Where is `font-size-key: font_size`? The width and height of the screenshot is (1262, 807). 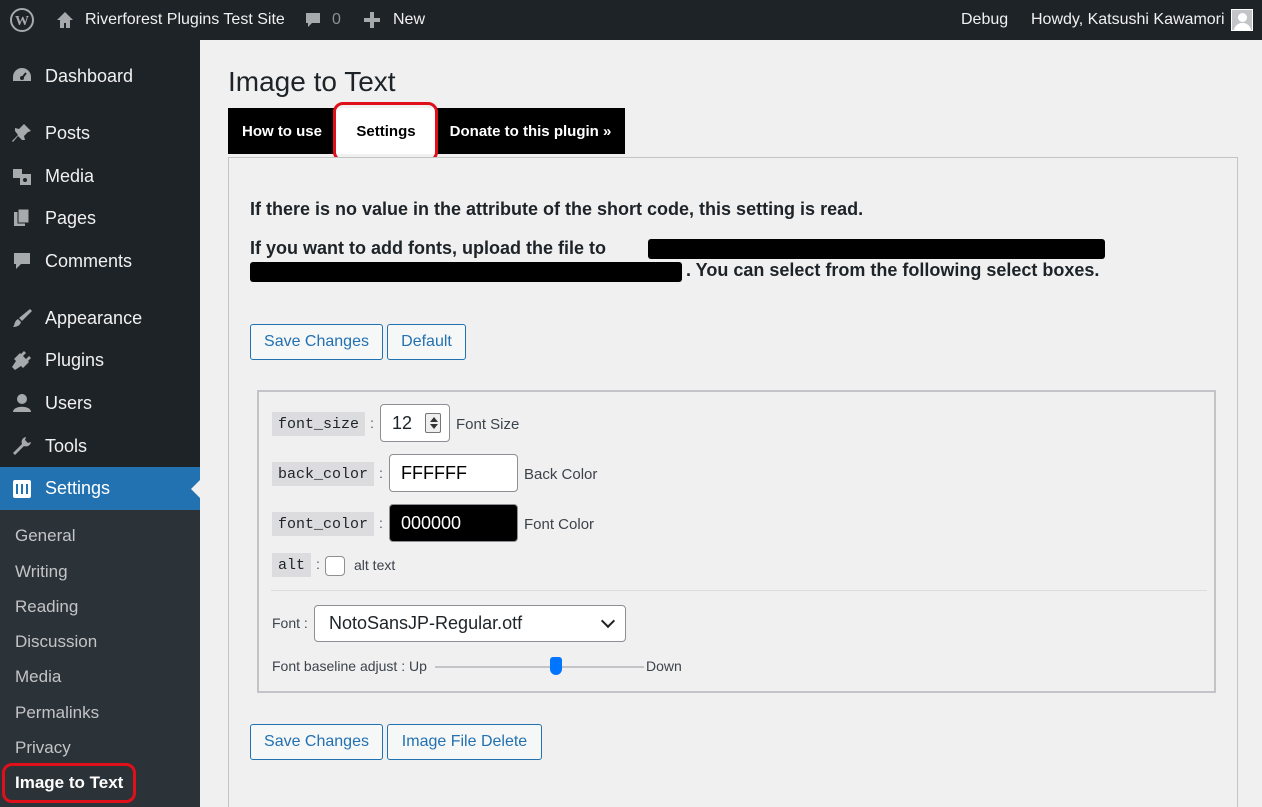 font-size-key: font_size is located at coordinates (319, 424).